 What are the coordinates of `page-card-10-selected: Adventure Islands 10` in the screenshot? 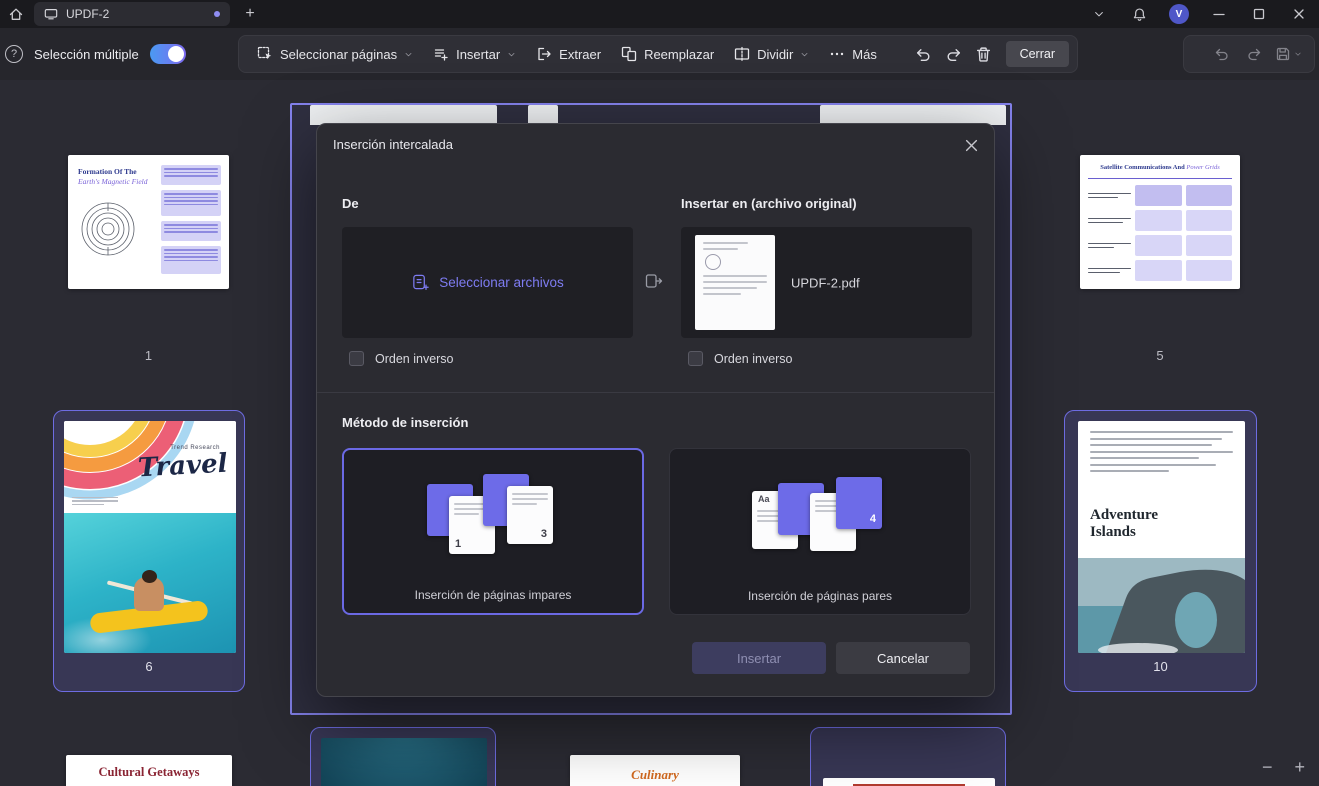 It's located at (1160, 551).